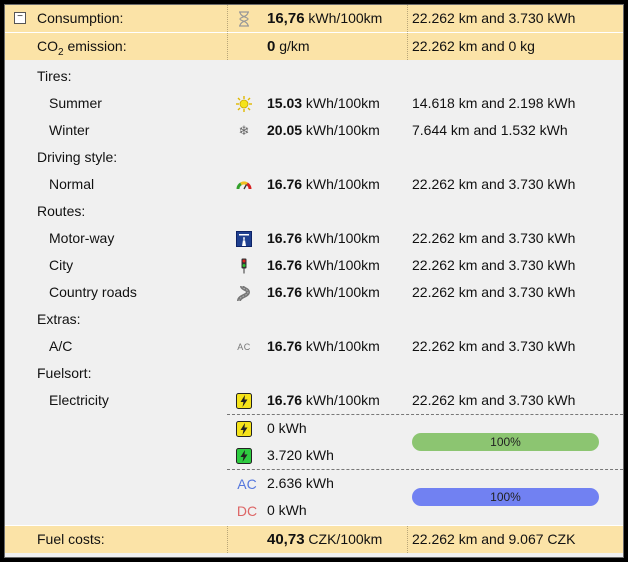  Describe the element at coordinates (244, 347) in the screenshot. I see `ac-icon: AC` at that location.